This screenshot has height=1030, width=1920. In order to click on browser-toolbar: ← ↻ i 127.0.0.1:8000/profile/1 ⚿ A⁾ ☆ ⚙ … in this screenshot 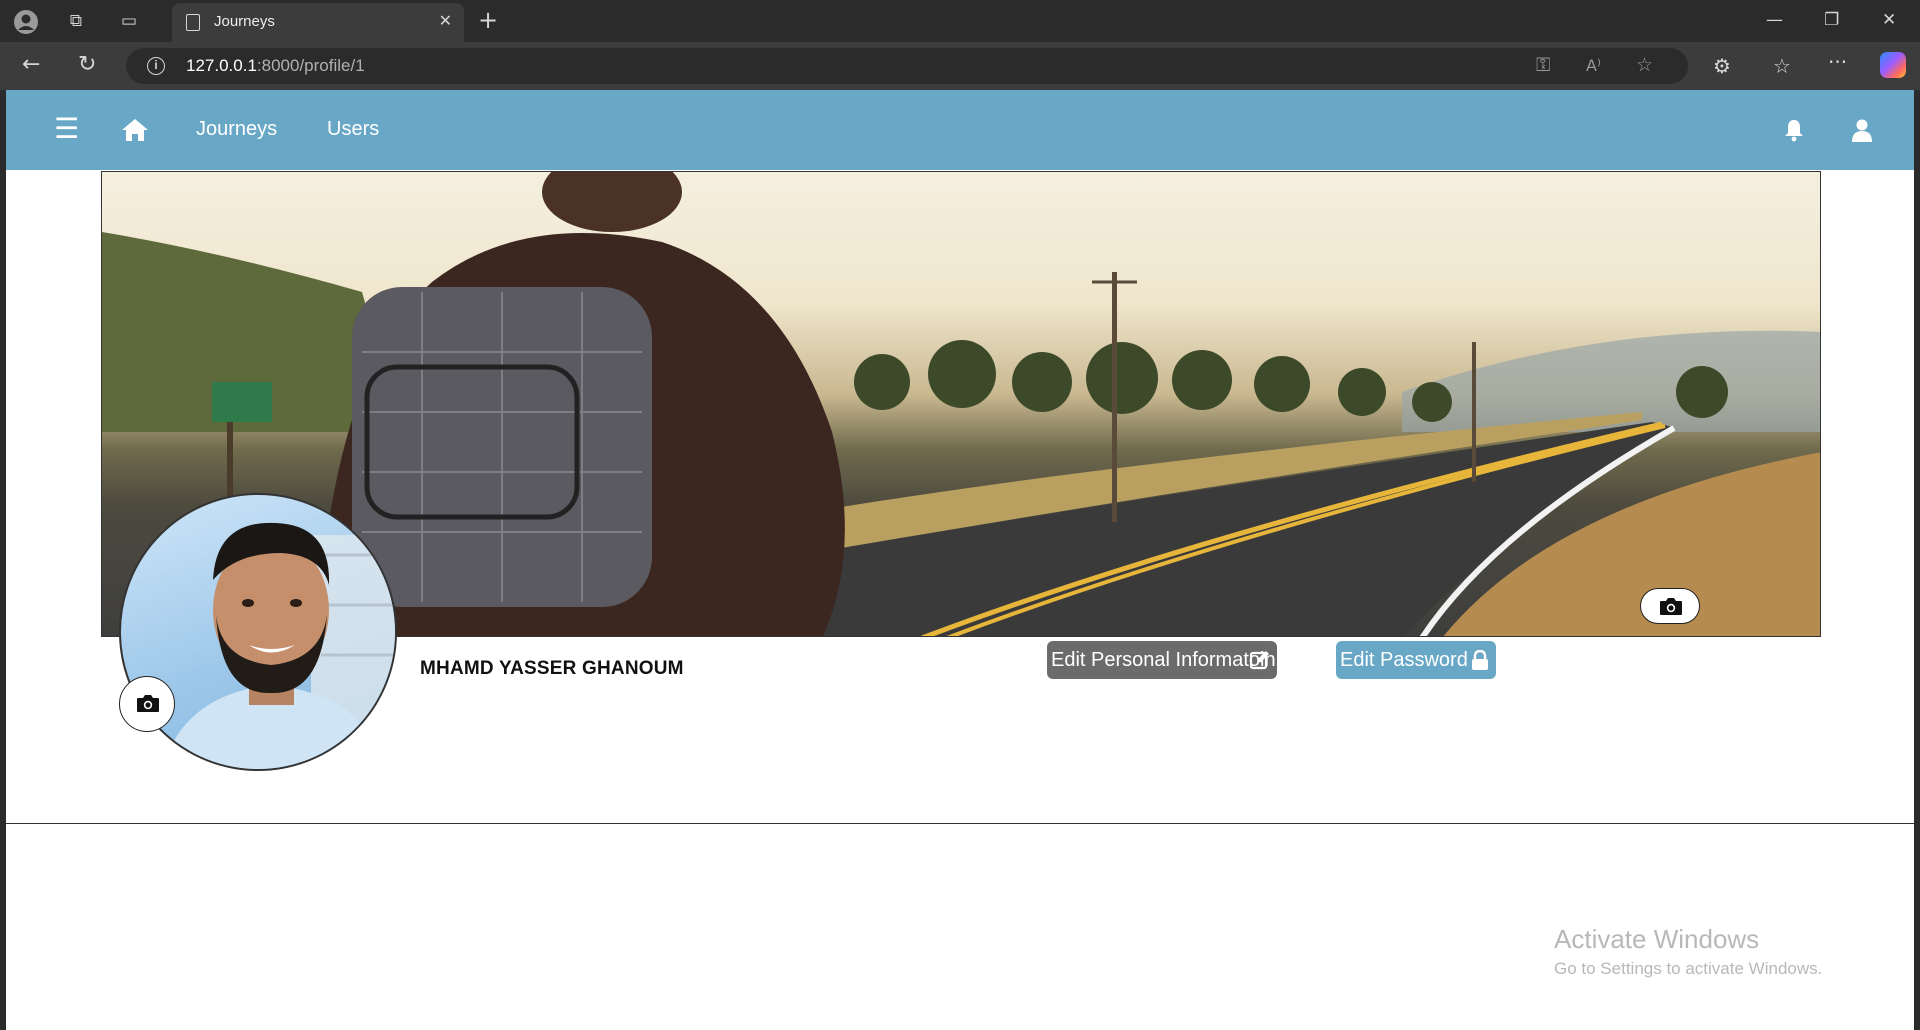, I will do `click(960, 66)`.